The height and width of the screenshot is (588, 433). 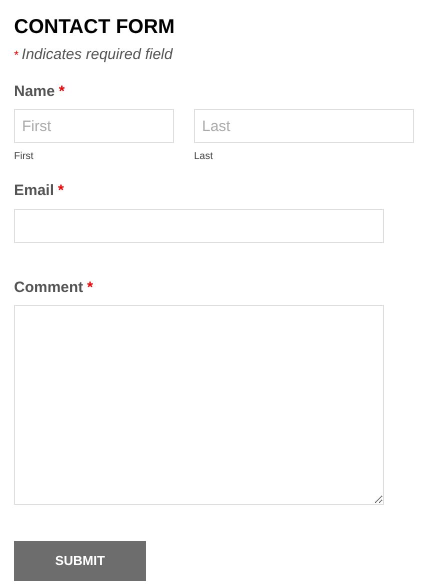 What do you see at coordinates (49, 288) in the screenshot?
I see `field-label: Comment` at bounding box center [49, 288].